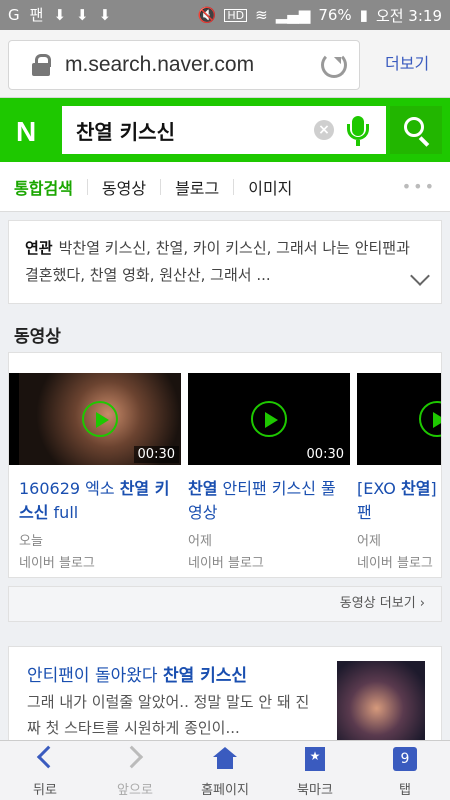 The height and width of the screenshot is (800, 450). I want to click on battery-percent: 76%, so click(335, 15).